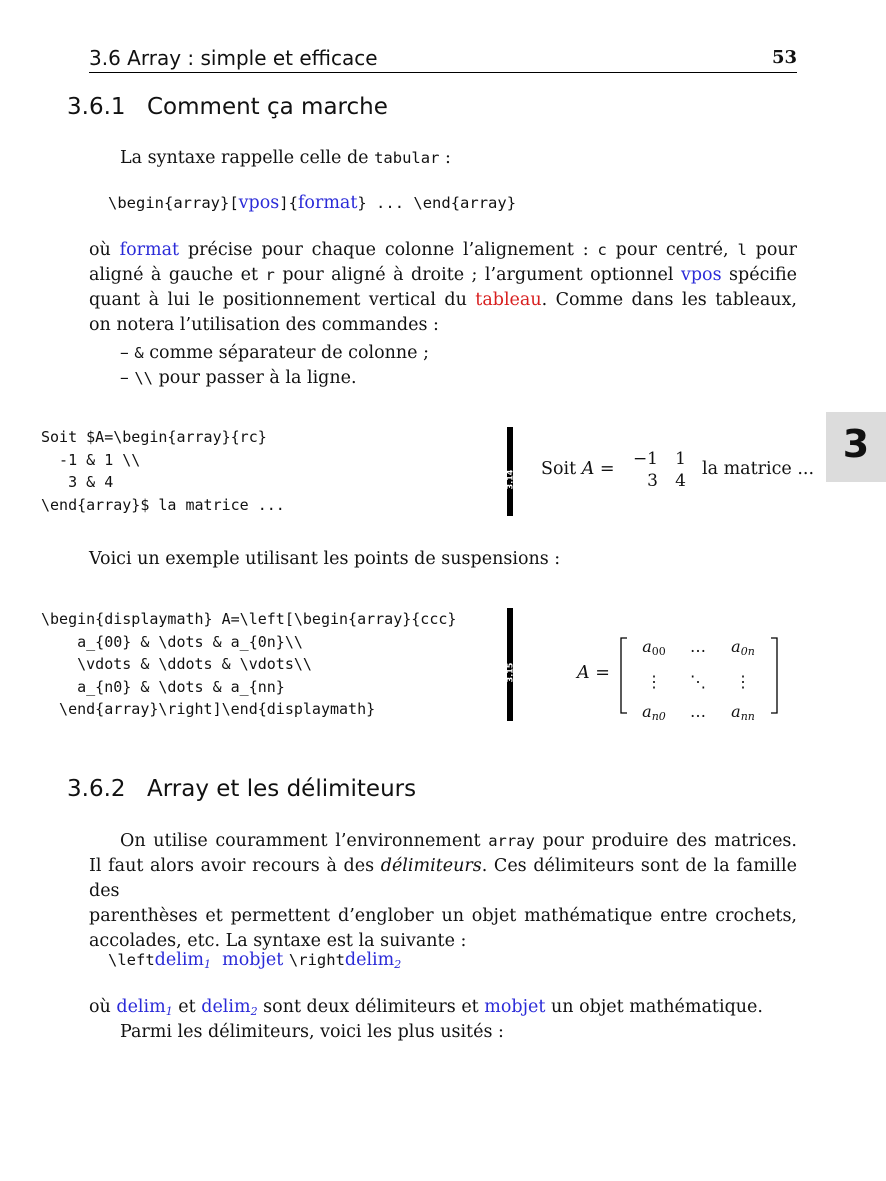  I want to click on output-text: Soit, so click(561, 469).